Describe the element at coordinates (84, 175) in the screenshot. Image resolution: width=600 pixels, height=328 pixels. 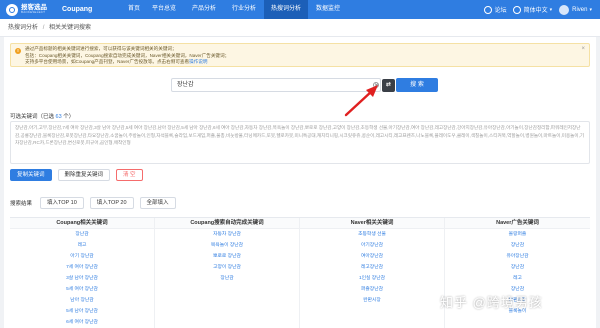
I see `dedupe-keywords-button: 删除重复关键词` at that location.